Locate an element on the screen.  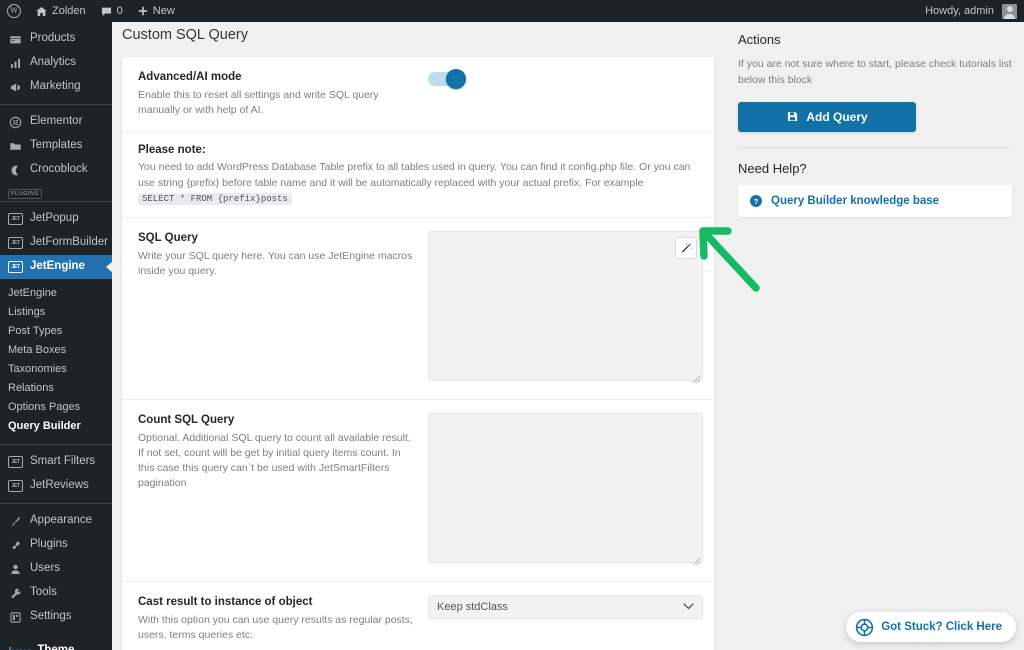
count-sql-query-label: Count SQL Query is located at coordinates (186, 420).